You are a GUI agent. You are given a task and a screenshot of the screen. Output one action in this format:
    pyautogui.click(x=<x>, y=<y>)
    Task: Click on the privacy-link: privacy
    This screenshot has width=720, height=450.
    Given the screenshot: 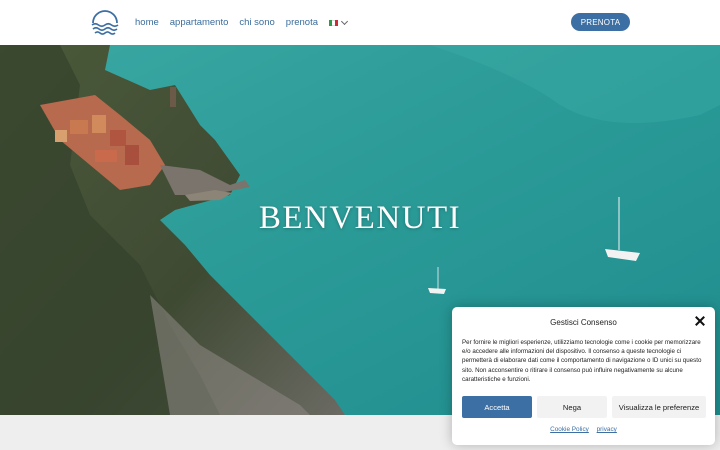 What is the action you would take?
    pyautogui.click(x=607, y=429)
    